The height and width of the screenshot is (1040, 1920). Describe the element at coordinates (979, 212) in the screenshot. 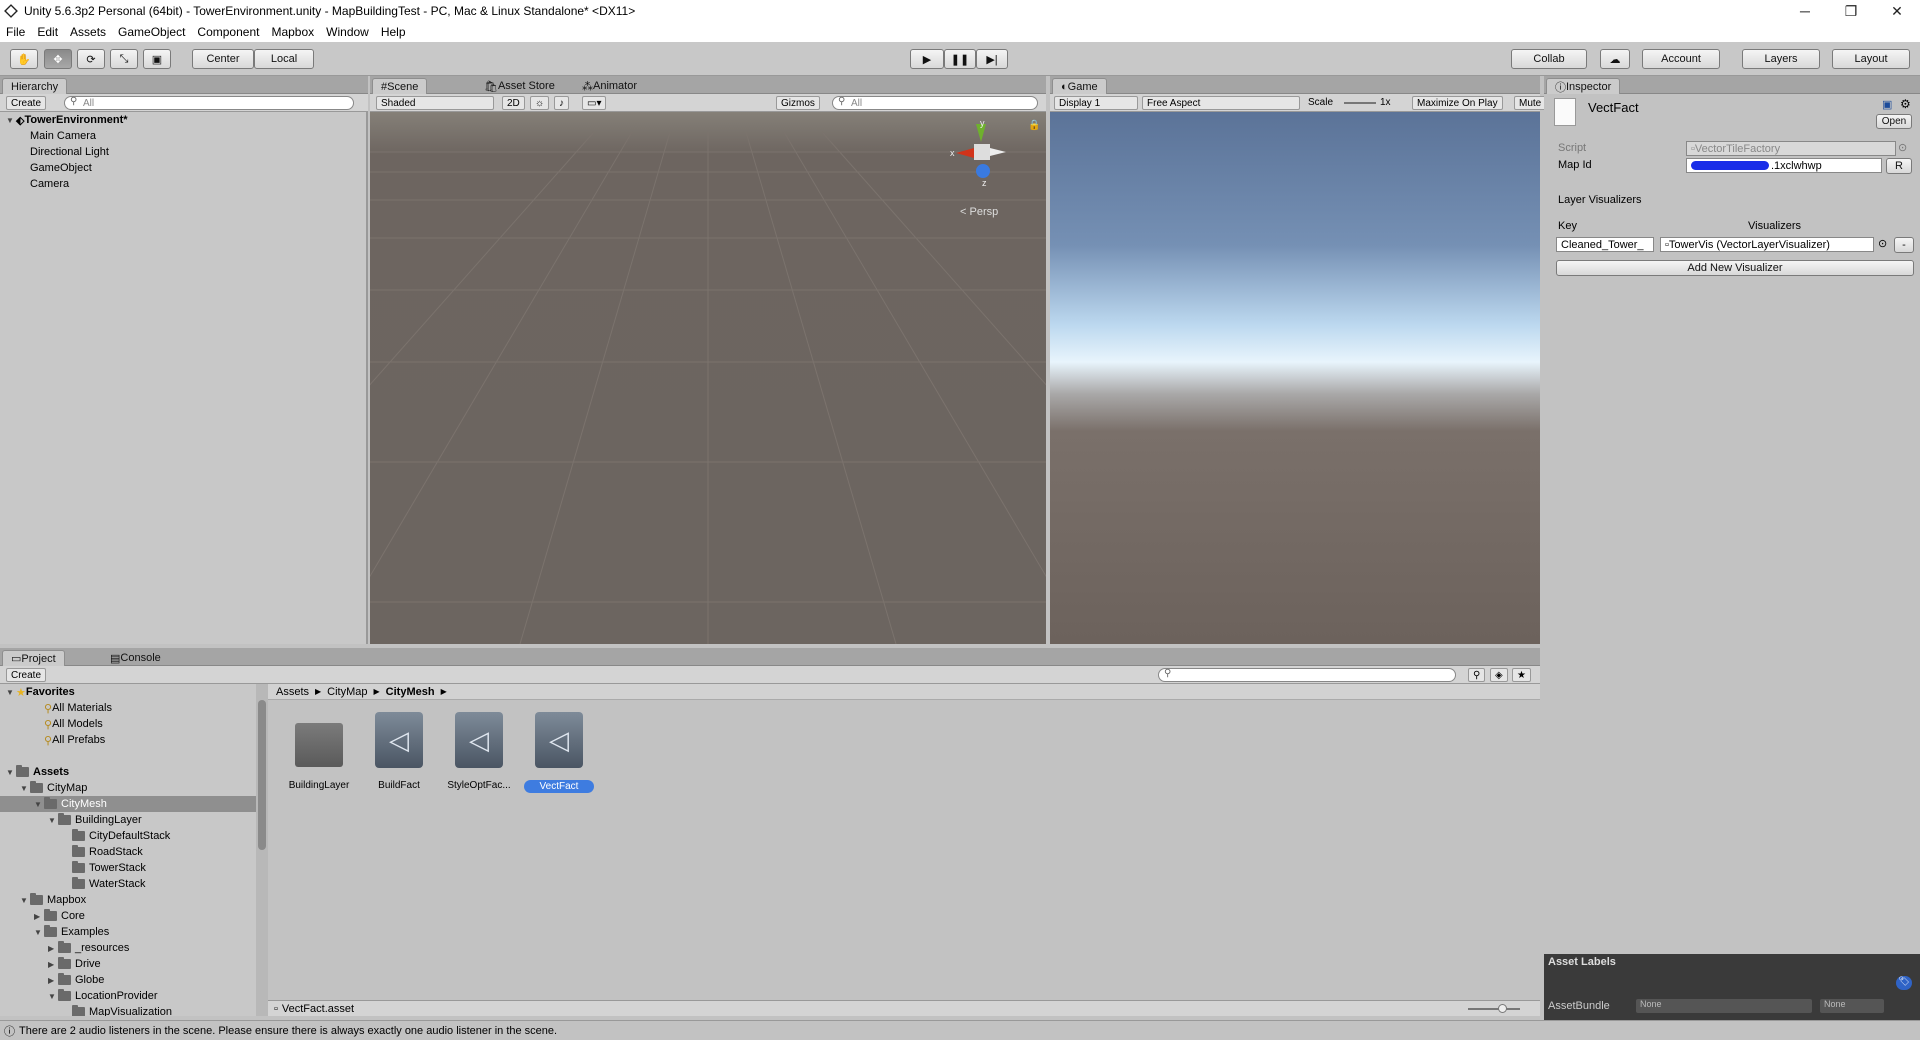

I see `persp-label: < Persp` at that location.